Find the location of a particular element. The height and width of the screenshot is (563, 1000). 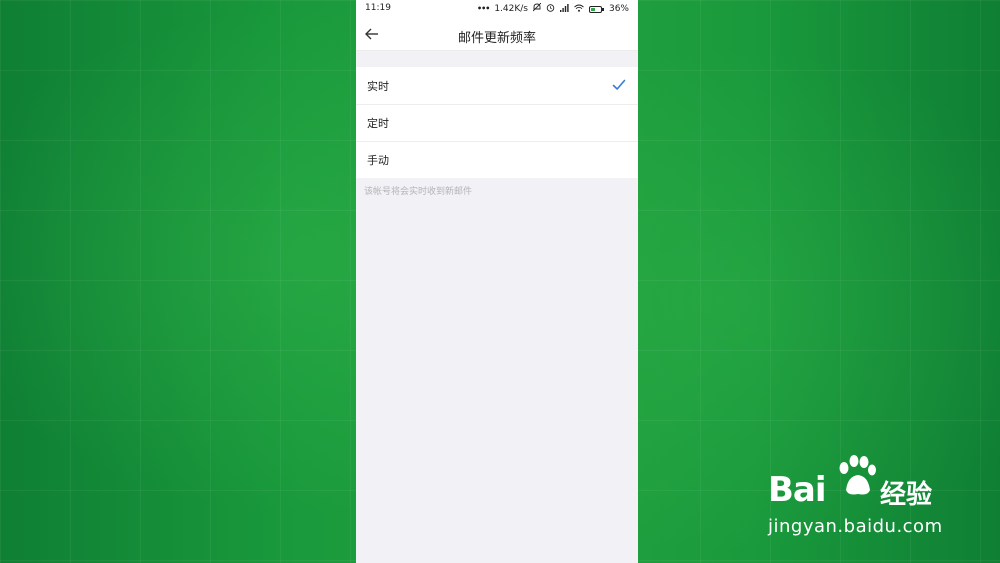

option-realtime: 实时 is located at coordinates (497, 85).